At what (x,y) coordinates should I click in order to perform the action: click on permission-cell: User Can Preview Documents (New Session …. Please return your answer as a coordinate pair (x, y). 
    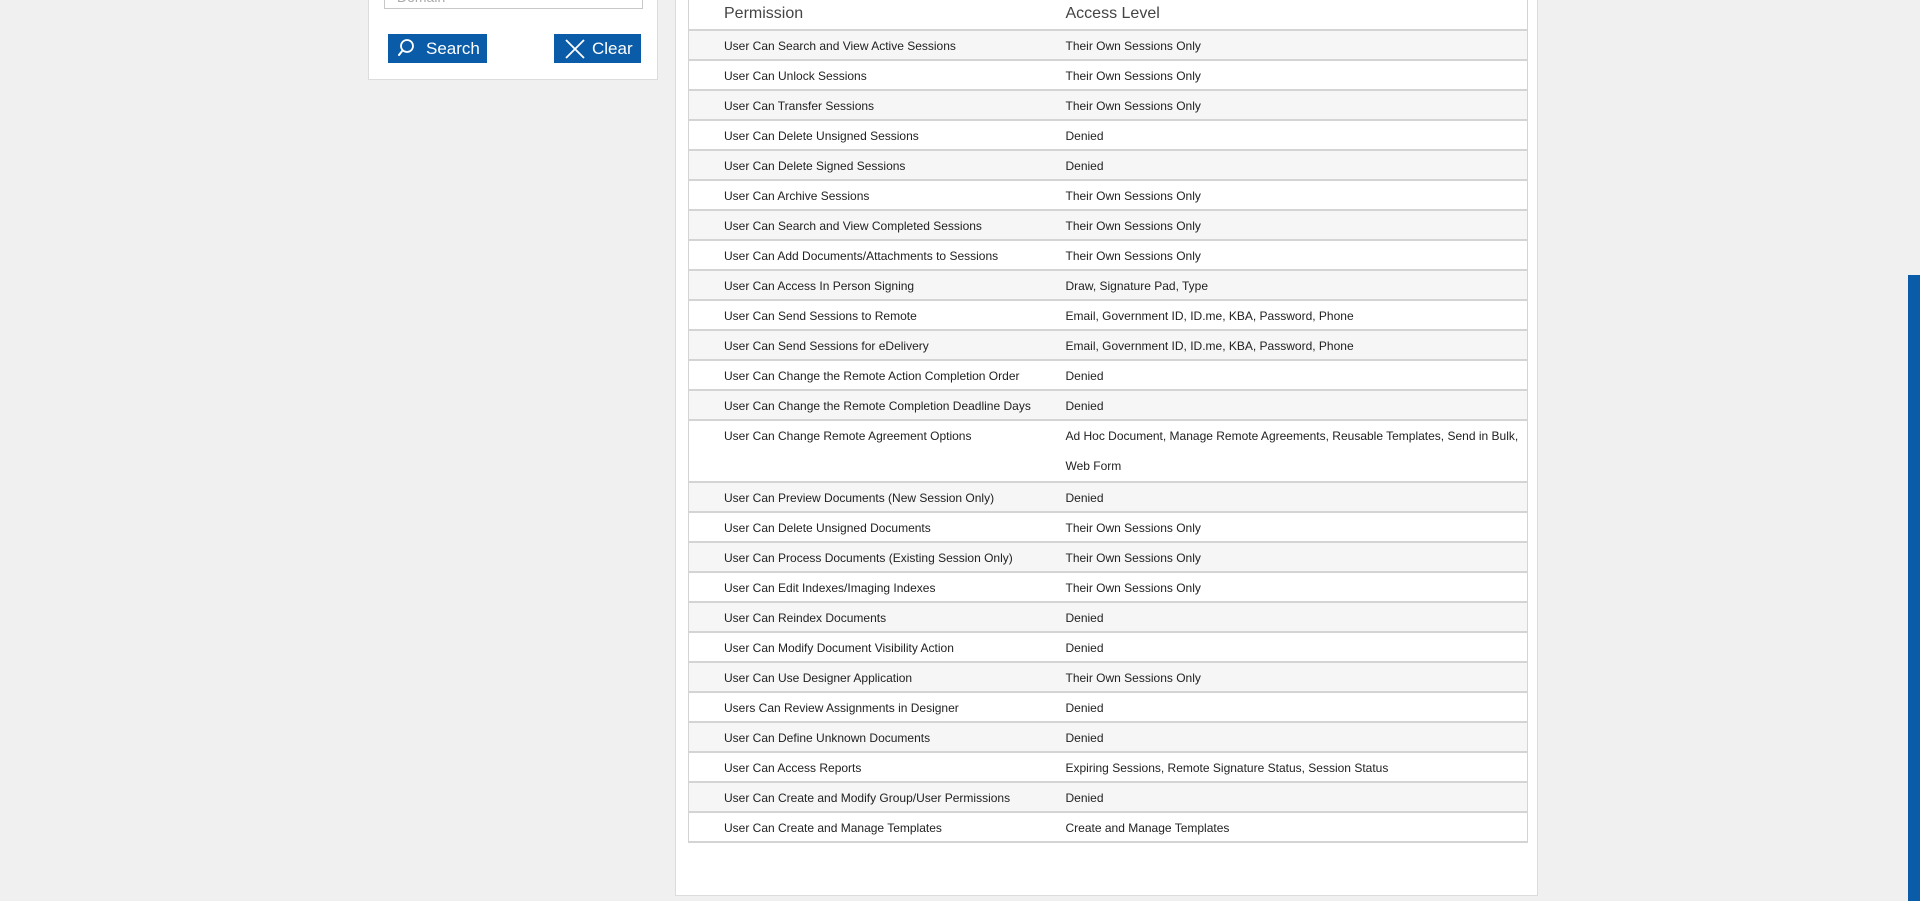
    Looking at the image, I should click on (871, 497).